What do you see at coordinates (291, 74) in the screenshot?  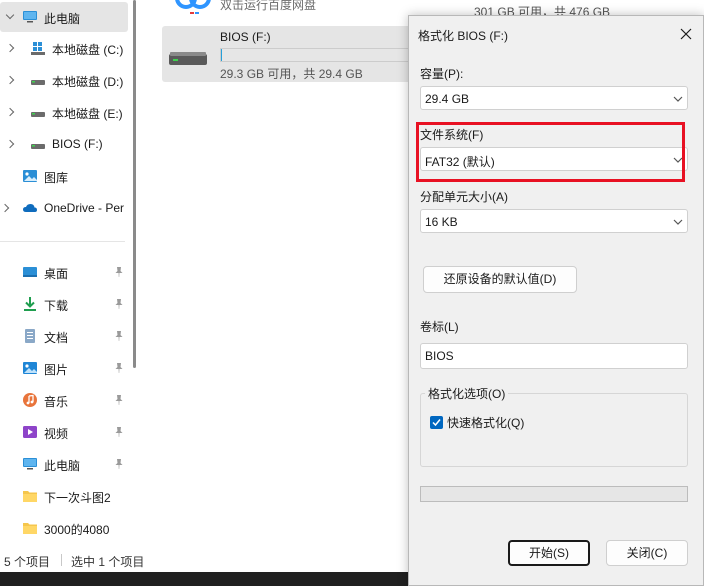 I see `drive-space-text: 29.3 GB 可用，共 29.4 GB` at bounding box center [291, 74].